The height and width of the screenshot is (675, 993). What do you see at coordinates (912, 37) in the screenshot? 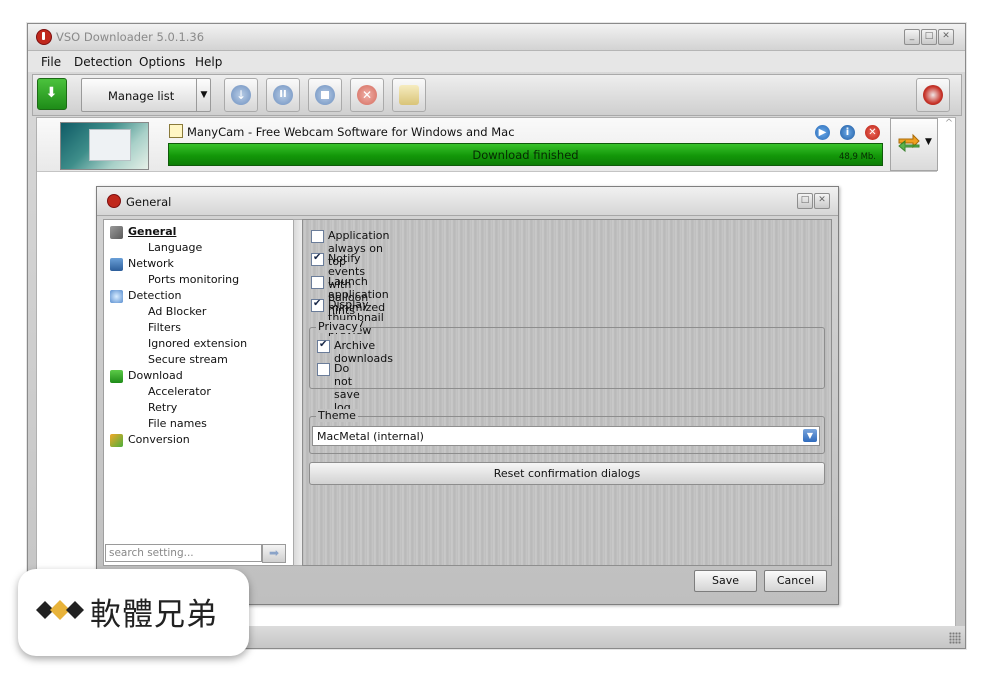
I see `minimize-icon: _` at bounding box center [912, 37].